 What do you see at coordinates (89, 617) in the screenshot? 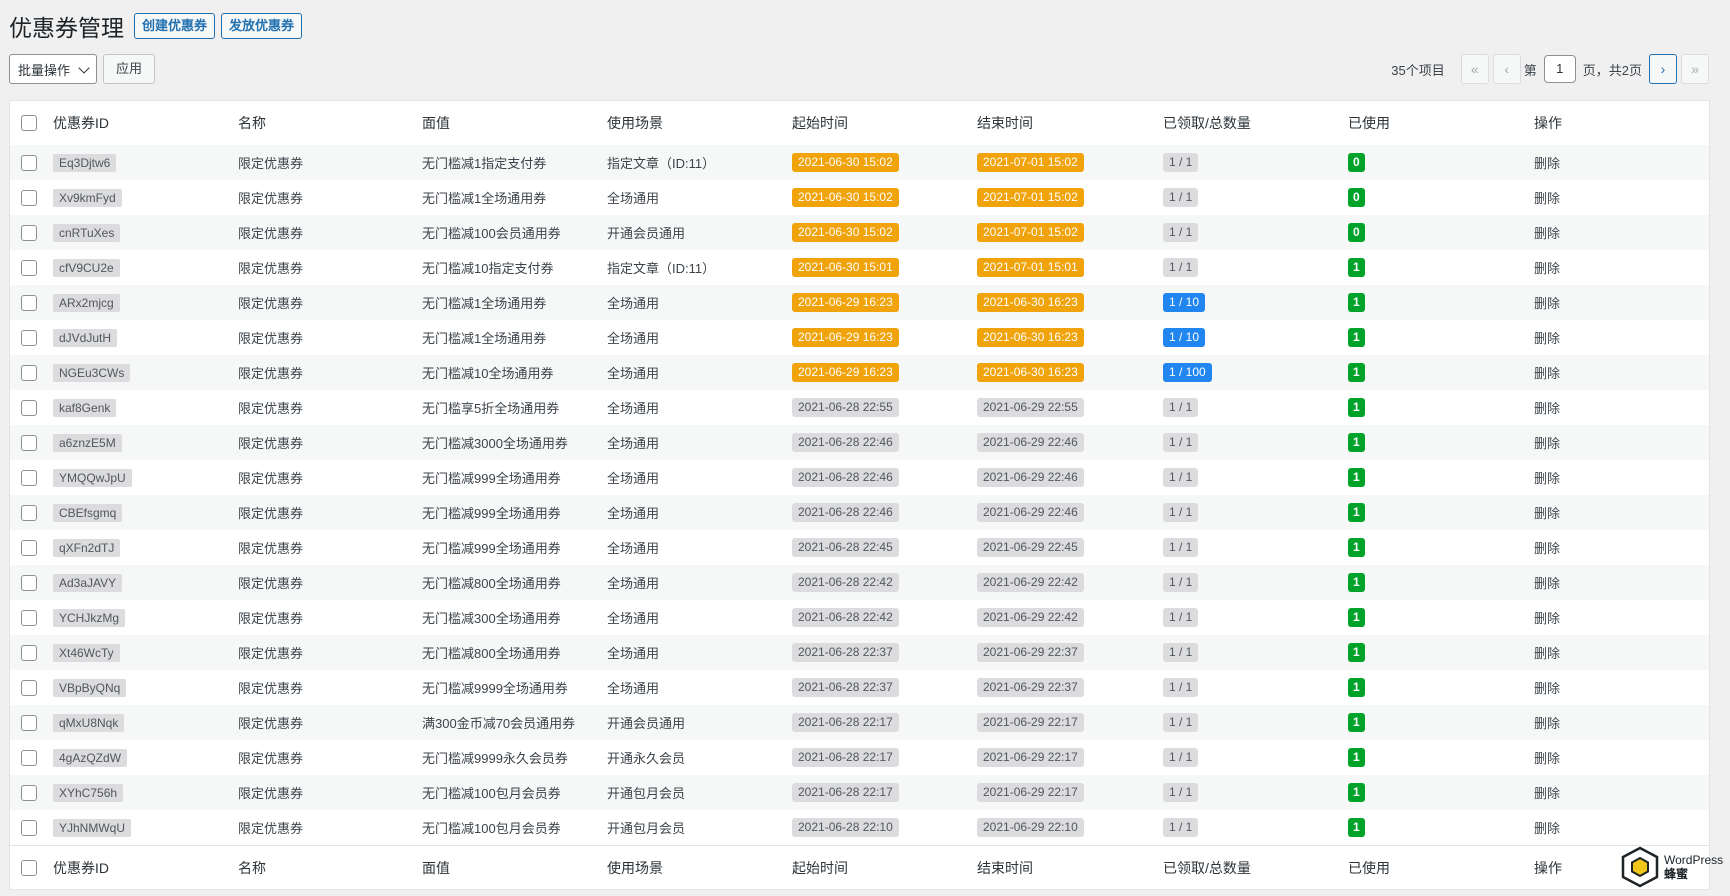
I see `coupon-id: YCHJkzMg` at bounding box center [89, 617].